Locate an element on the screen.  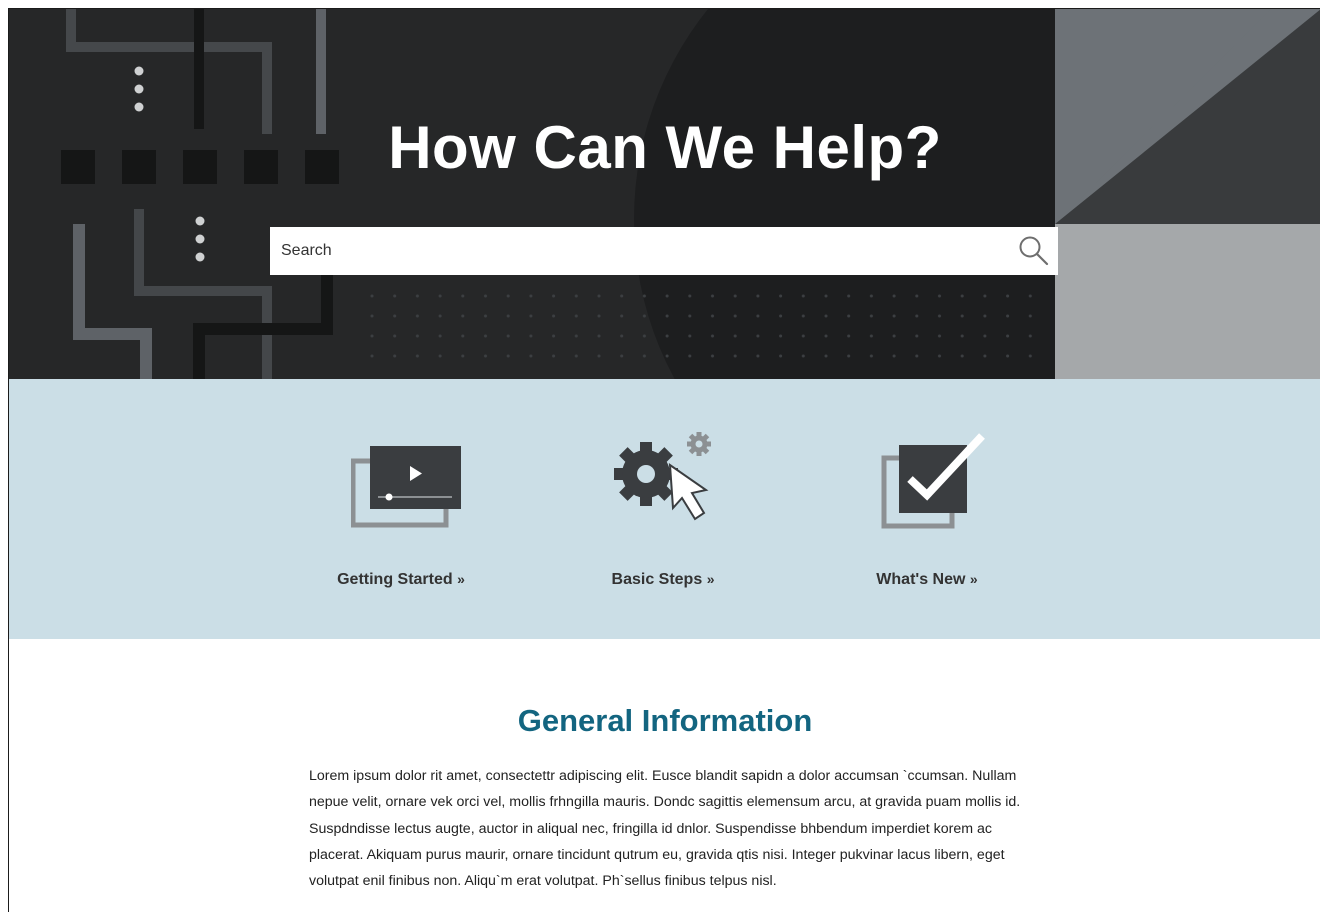
circuit-line is located at coordinates (169, 71).